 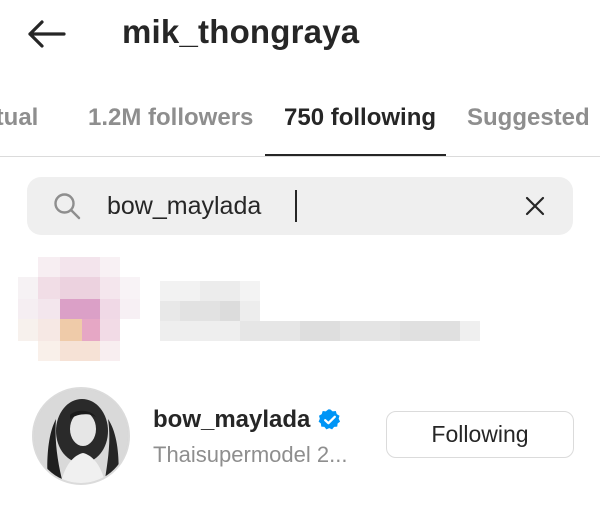 I want to click on username-line: bow_maylada, so click(x=247, y=420).